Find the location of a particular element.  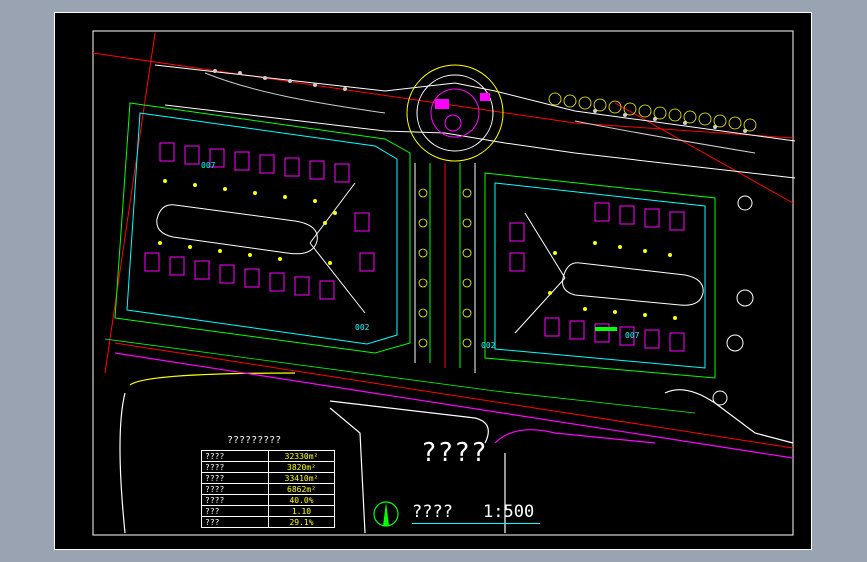

table-row: ???? 6862m² is located at coordinates (268, 489).